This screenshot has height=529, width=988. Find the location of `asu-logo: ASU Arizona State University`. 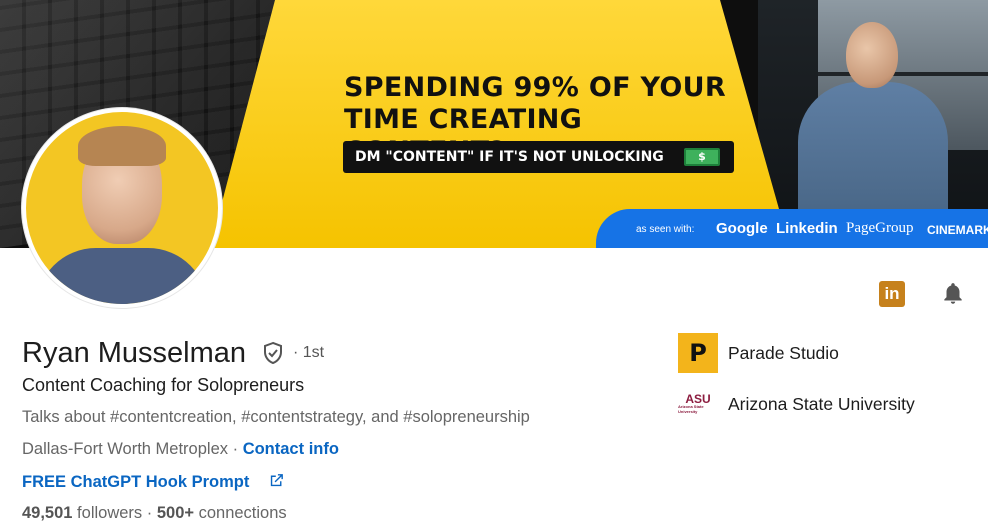

asu-logo: ASU Arizona State University is located at coordinates (698, 404).